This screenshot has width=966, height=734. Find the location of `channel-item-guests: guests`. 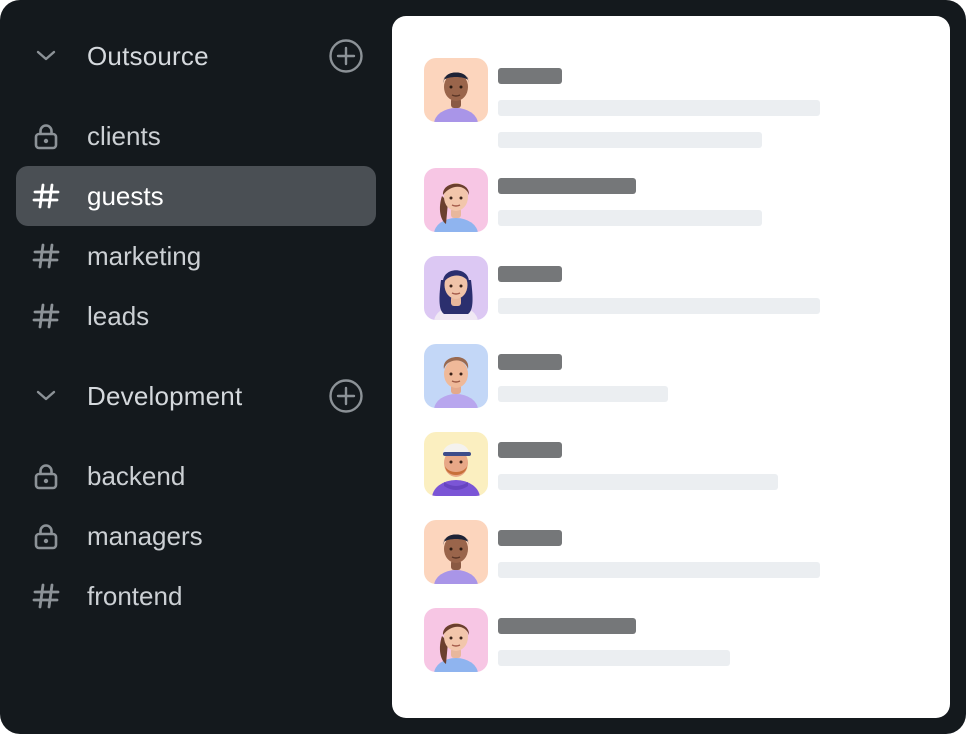

channel-item-guests: guests is located at coordinates (196, 196).